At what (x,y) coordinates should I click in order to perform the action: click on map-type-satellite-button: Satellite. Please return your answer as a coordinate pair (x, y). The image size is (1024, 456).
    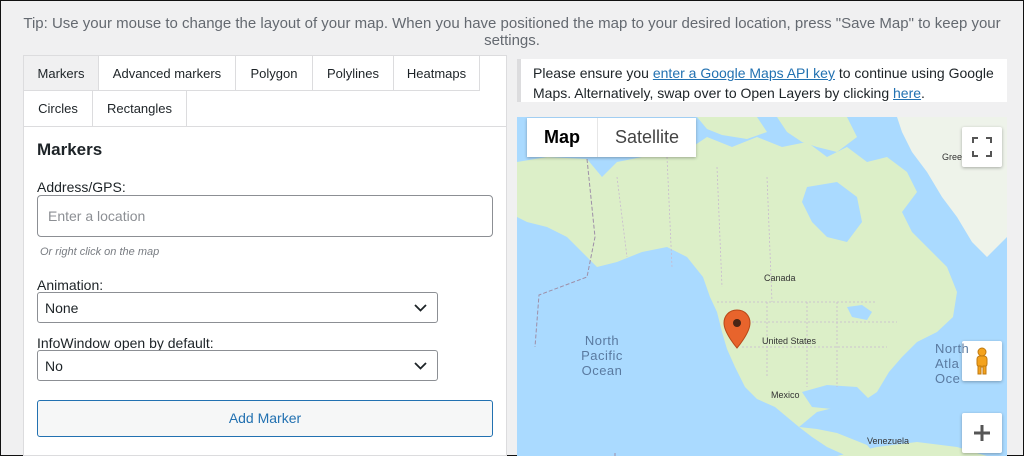
    Looking at the image, I should click on (647, 137).